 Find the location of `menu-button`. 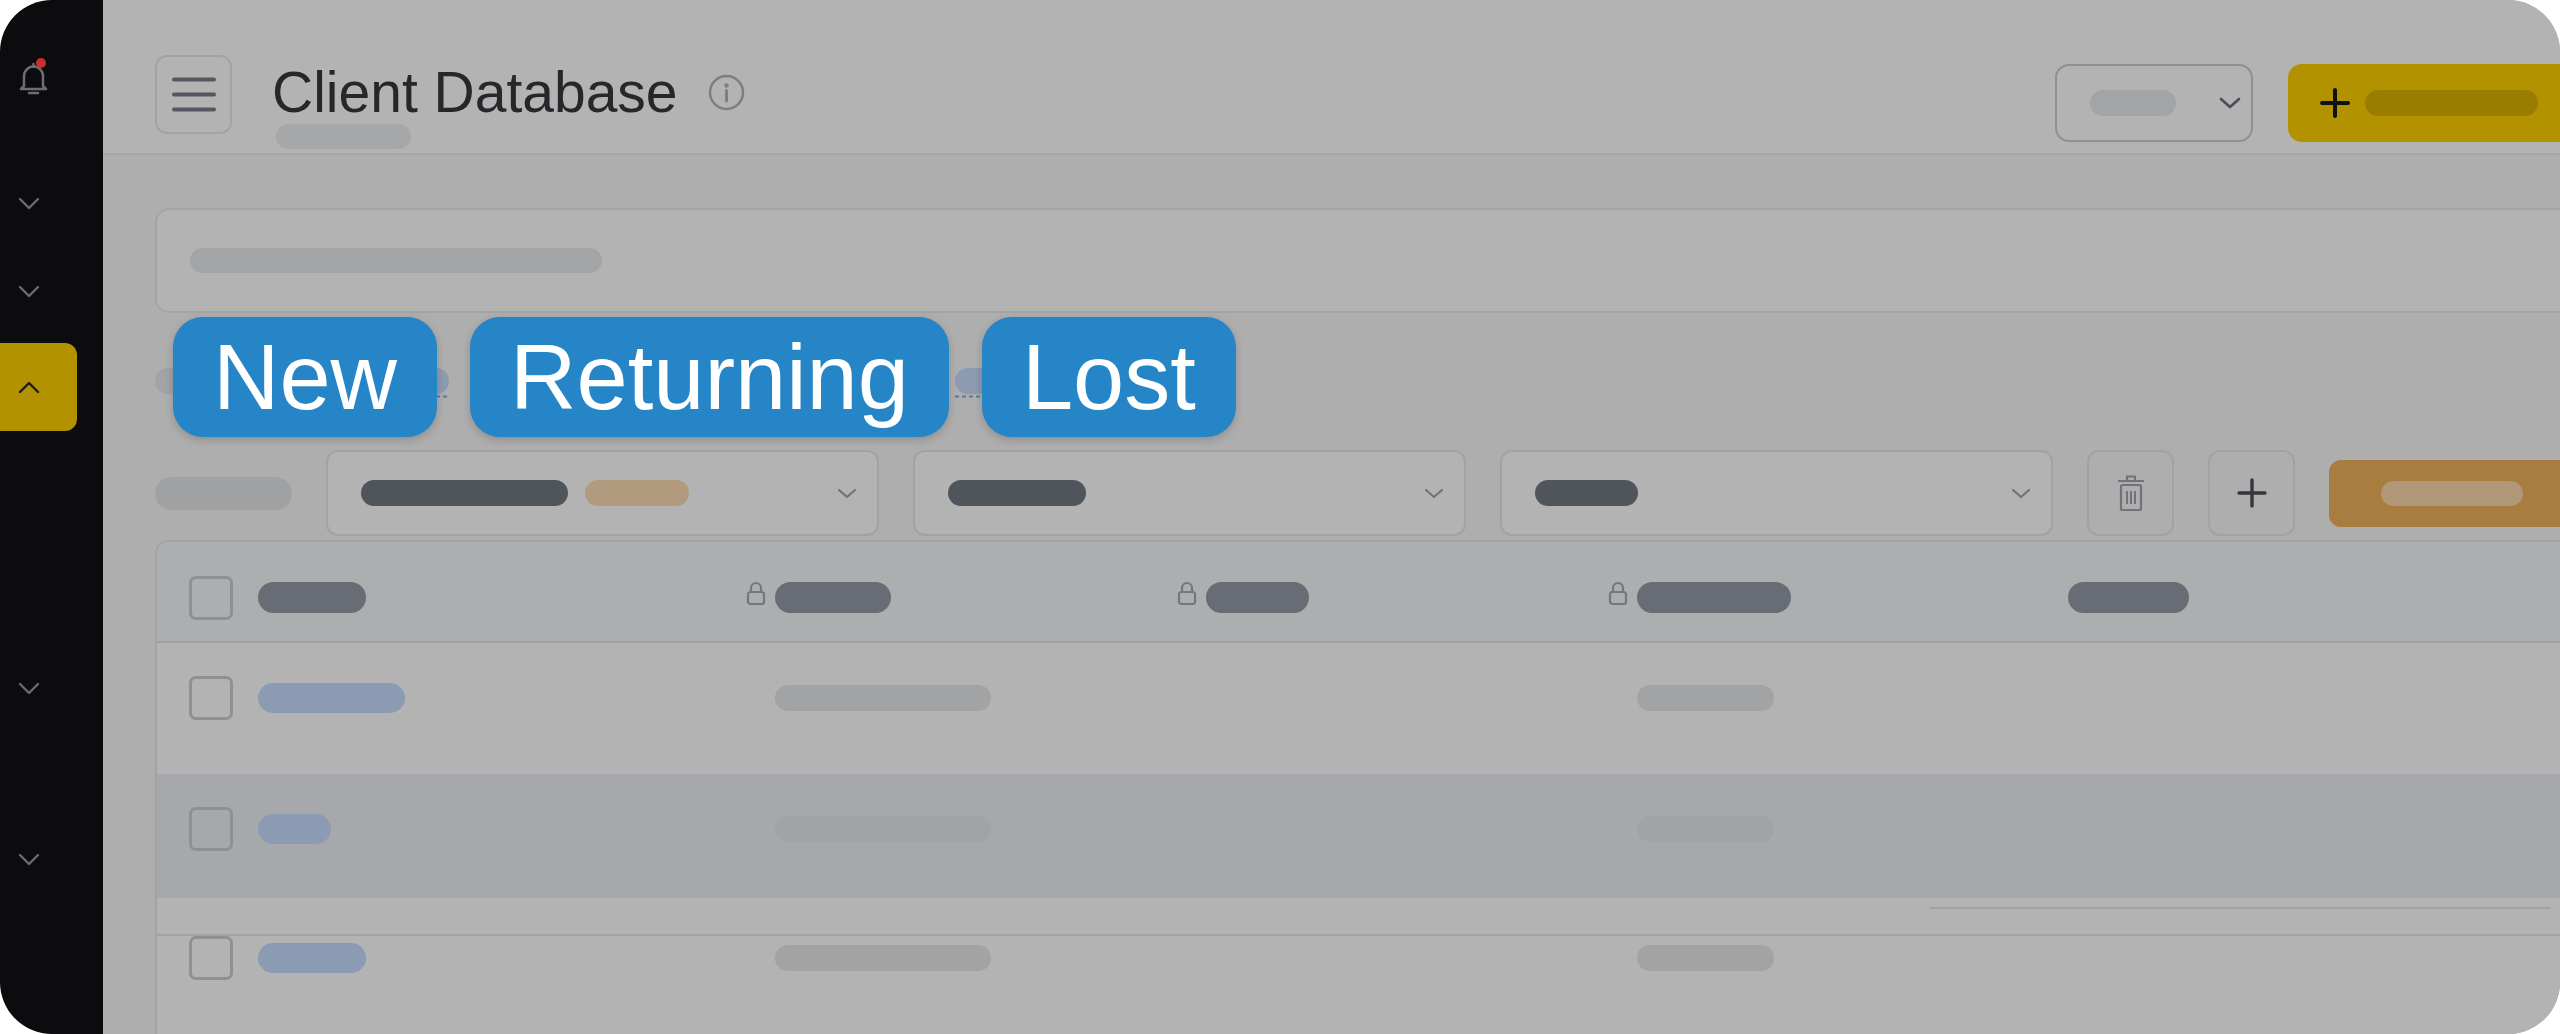

menu-button is located at coordinates (193, 94).